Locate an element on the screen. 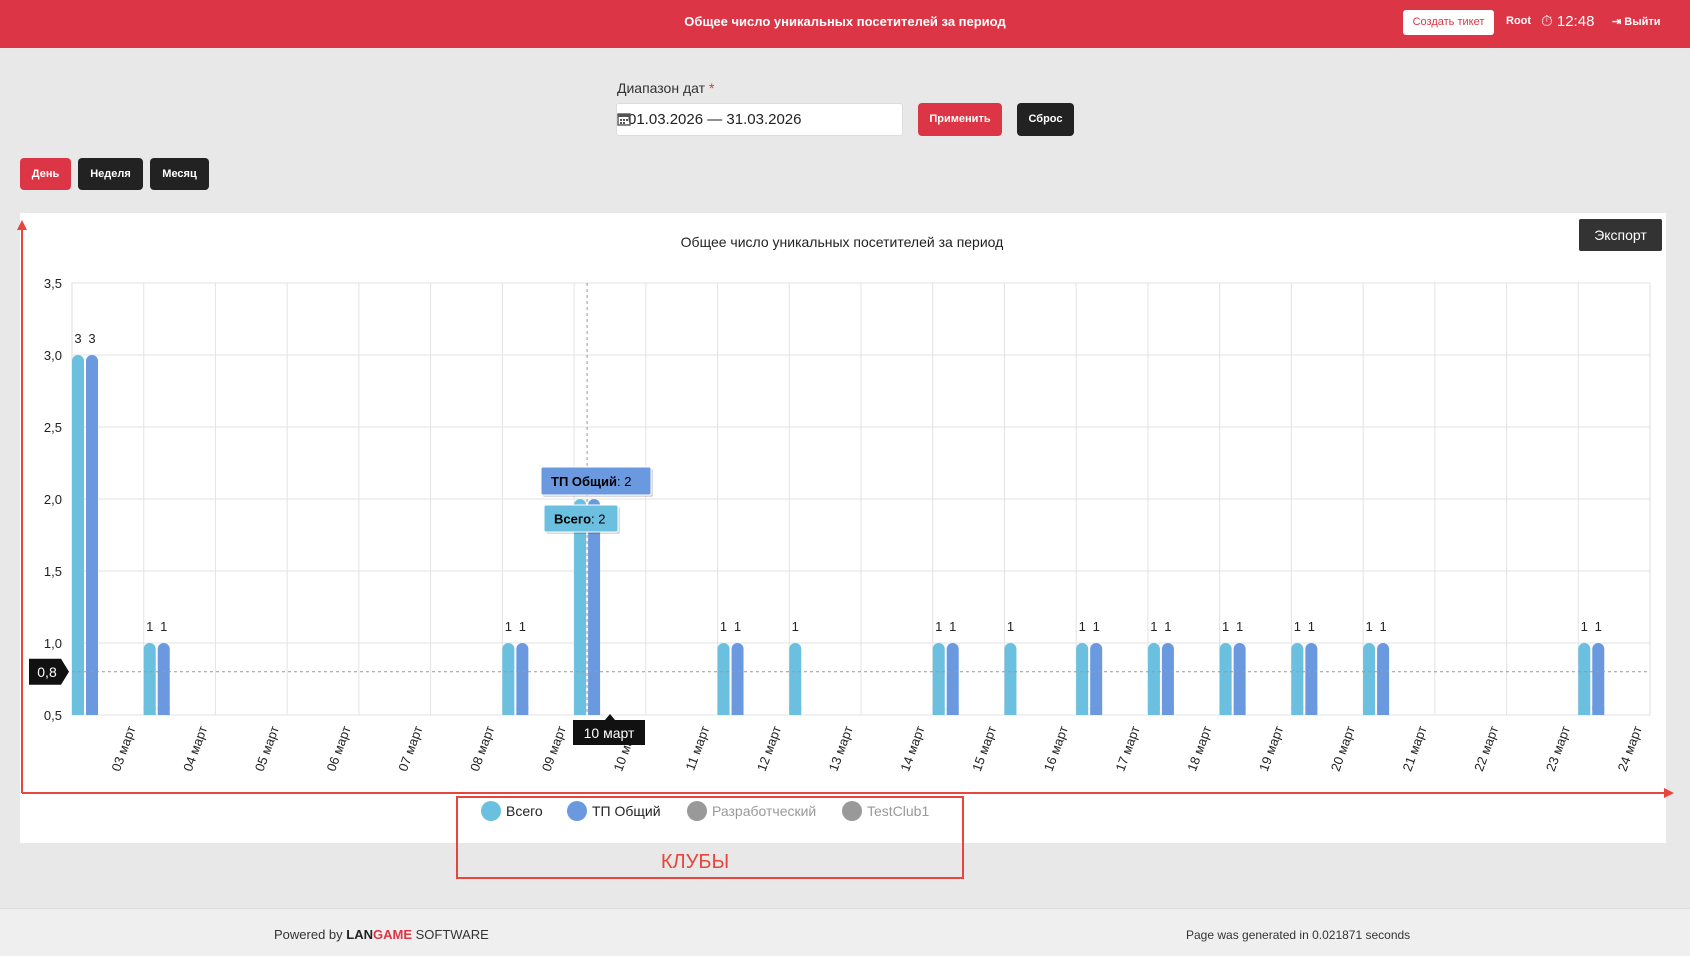 The width and height of the screenshot is (1690, 956). crosshair-x-label: 10 март is located at coordinates (609, 733).